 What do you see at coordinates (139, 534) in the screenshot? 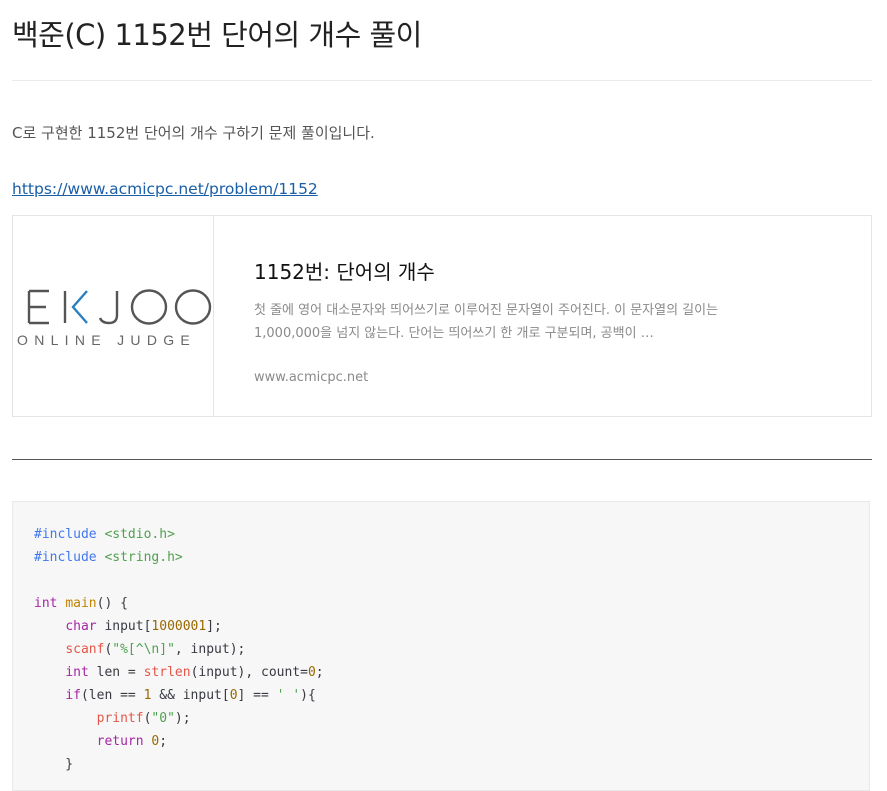
I see `code-token: <stdio.h>` at bounding box center [139, 534].